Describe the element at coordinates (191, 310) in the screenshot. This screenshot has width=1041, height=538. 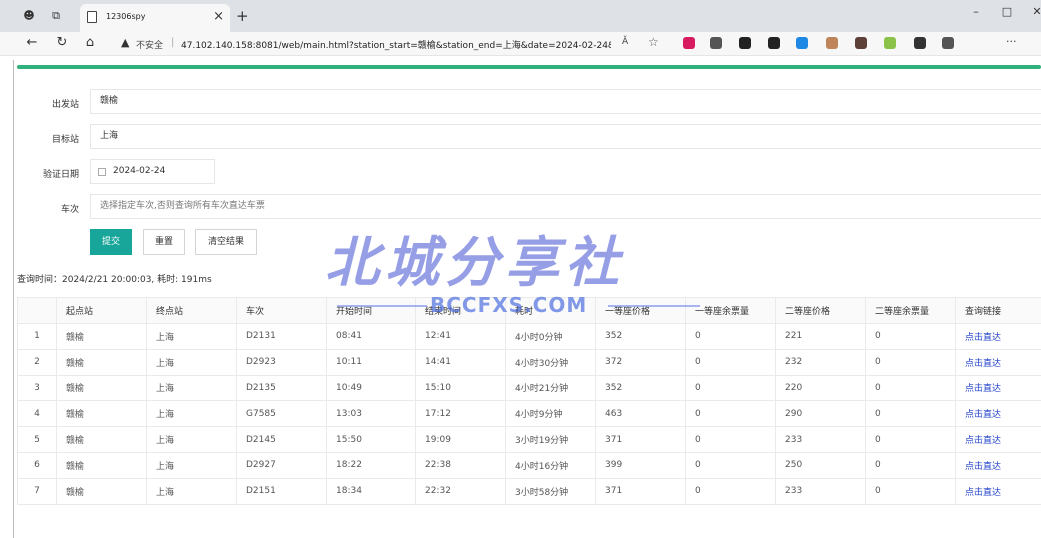
I see `col-header-end: 终点站` at that location.